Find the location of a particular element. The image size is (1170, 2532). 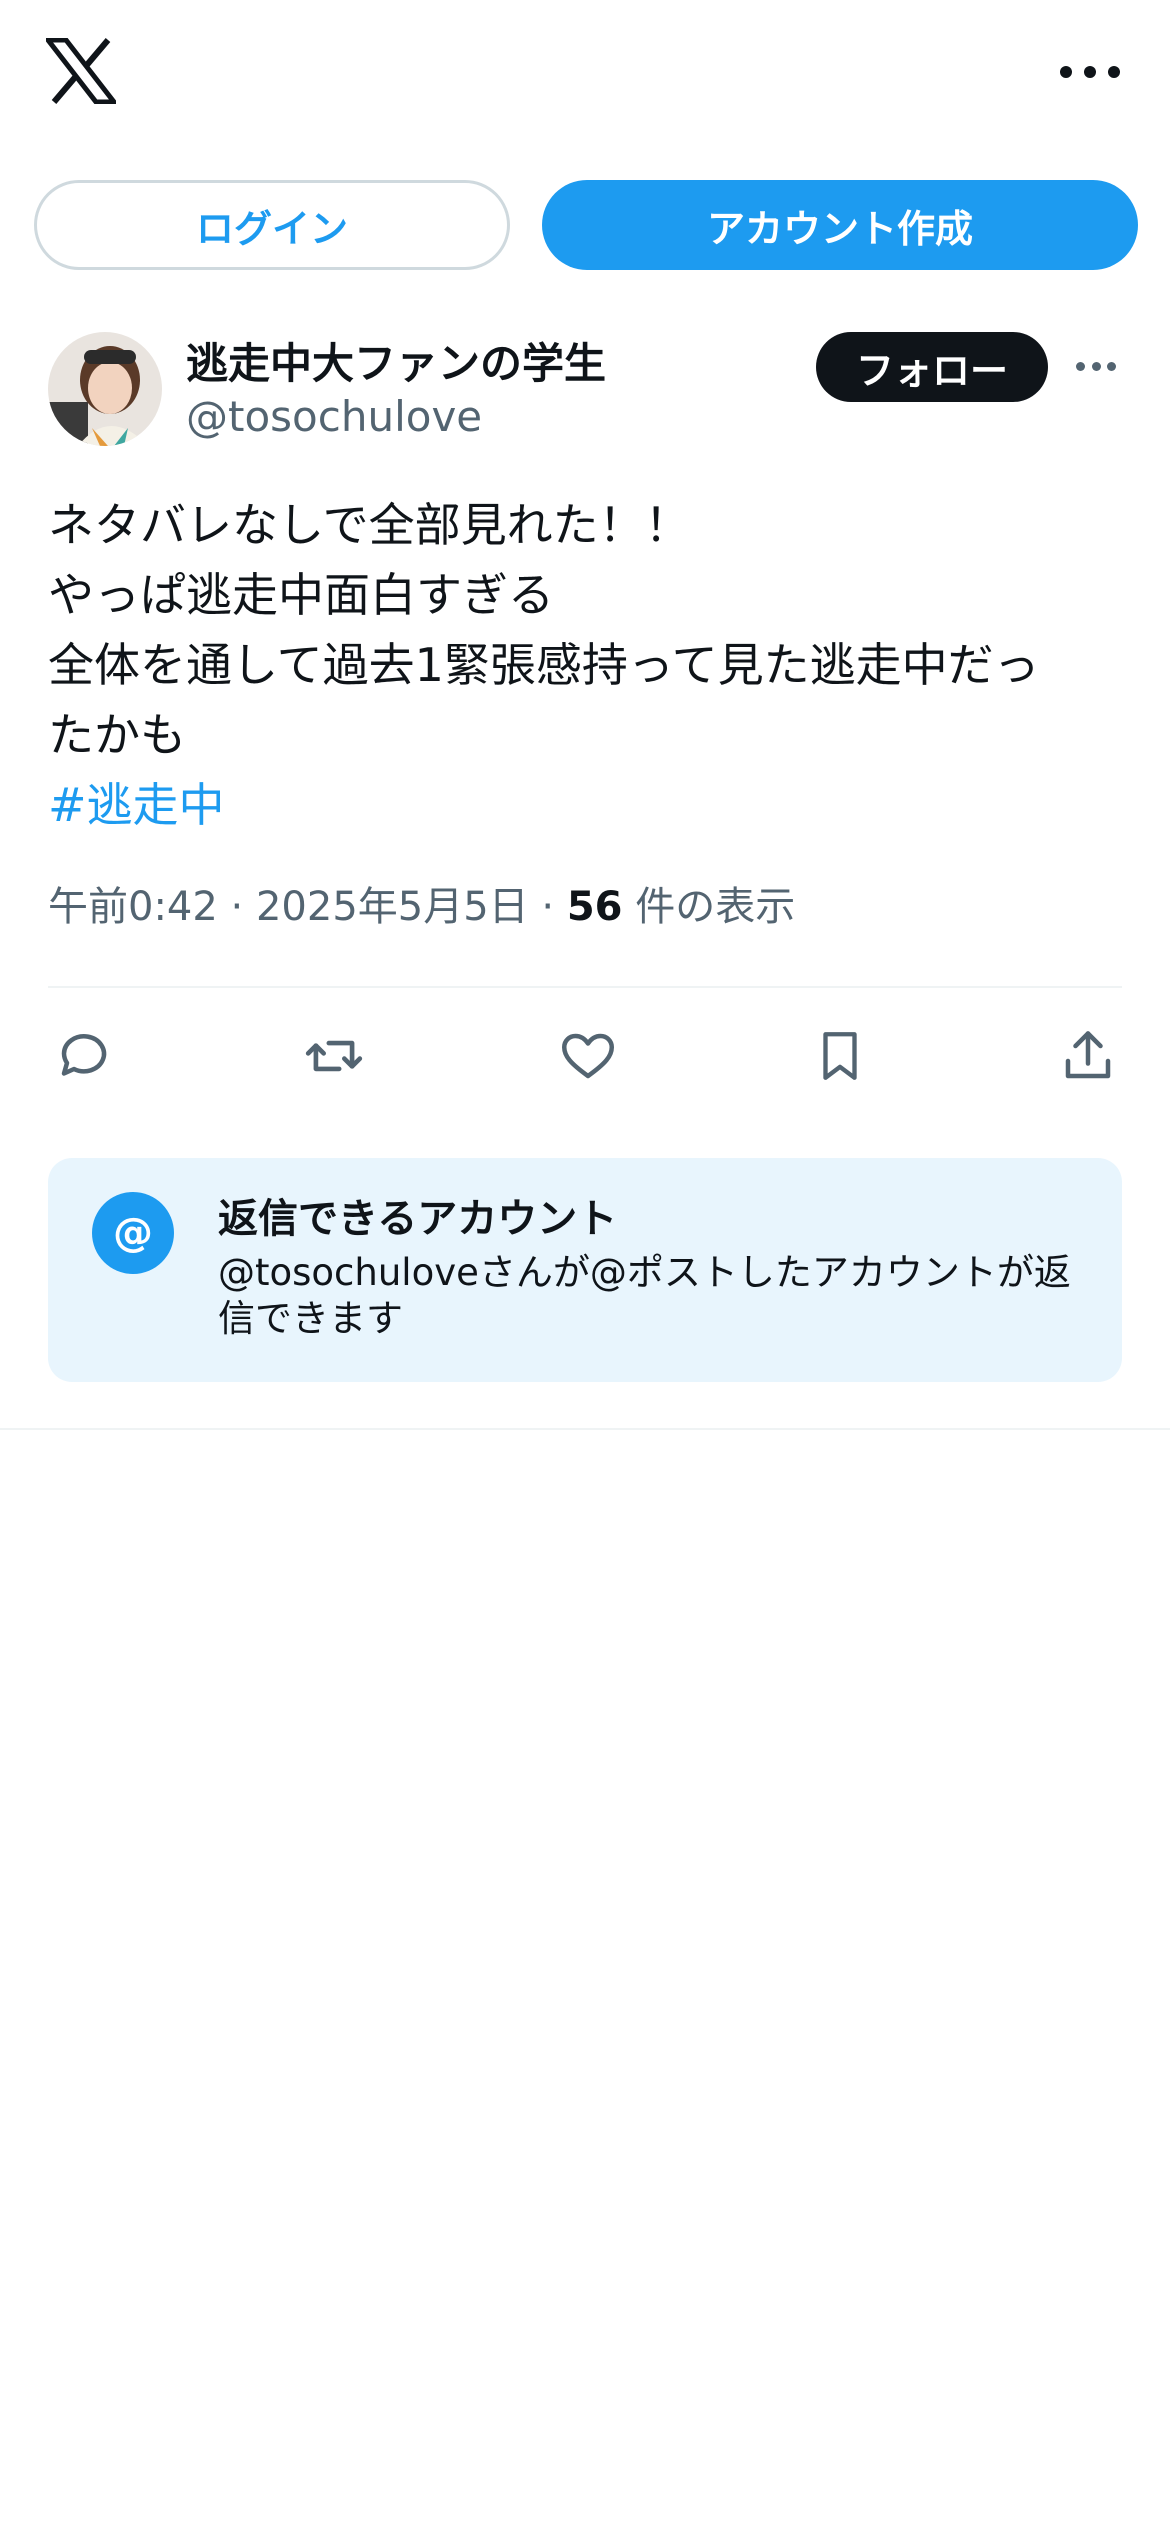

author-handle: @tosochulove is located at coordinates (334, 416).